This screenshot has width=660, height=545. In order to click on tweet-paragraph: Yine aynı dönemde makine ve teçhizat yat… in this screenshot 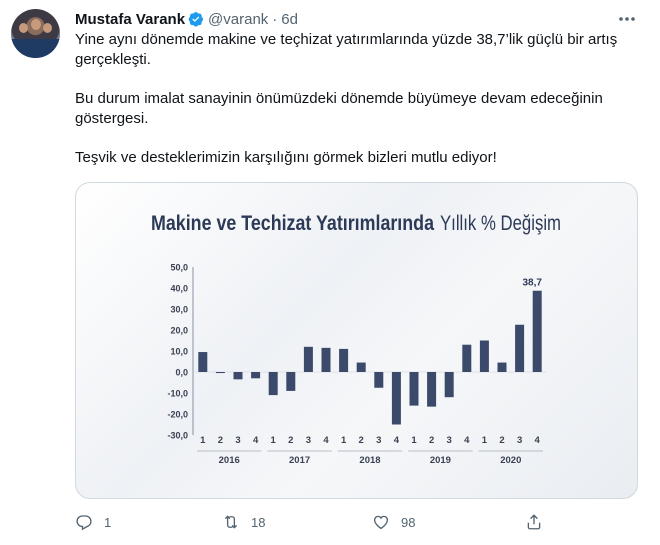, I will do `click(346, 49)`.